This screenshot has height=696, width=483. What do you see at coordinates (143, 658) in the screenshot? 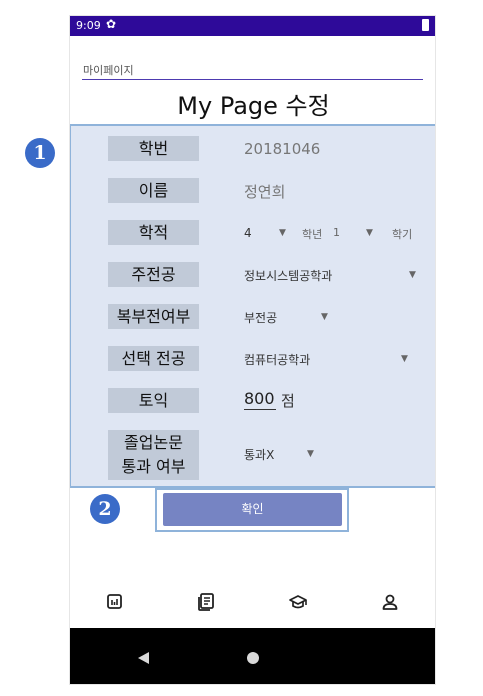
I see `back-icon` at bounding box center [143, 658].